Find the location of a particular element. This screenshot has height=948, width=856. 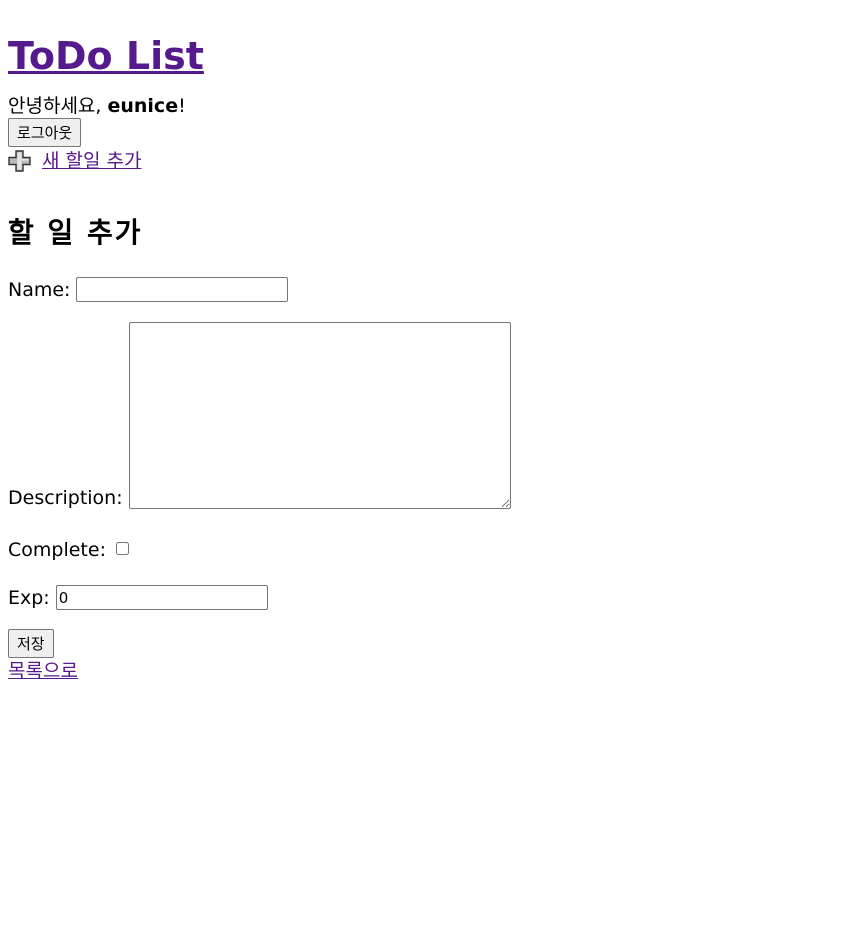

save-wrap: 저장 is located at coordinates (428, 643).